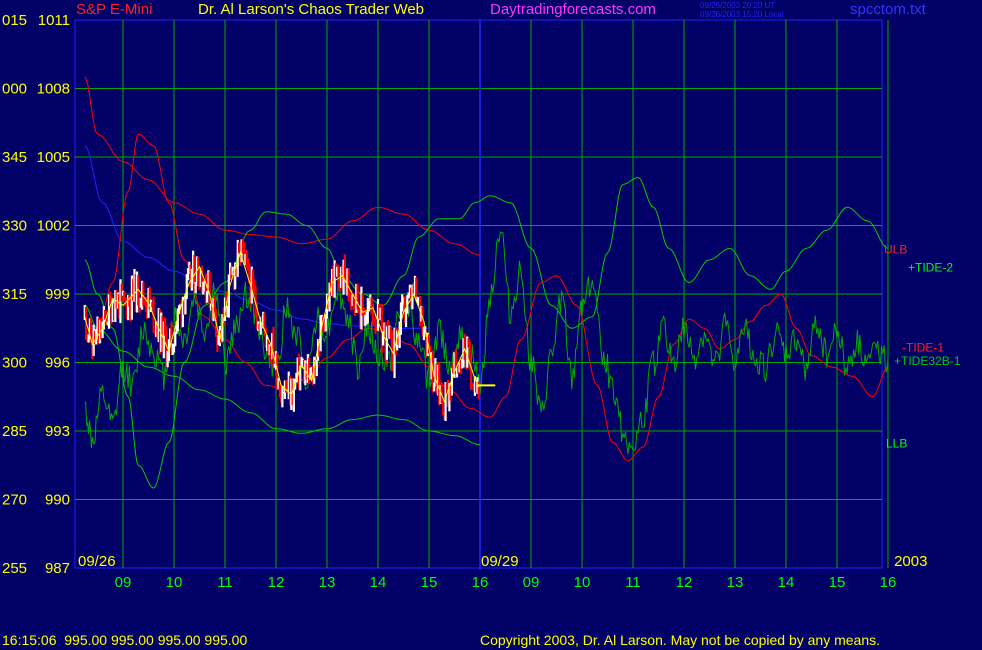  What do you see at coordinates (53, 157) in the screenshot?
I see `y-tick-right: 1005` at bounding box center [53, 157].